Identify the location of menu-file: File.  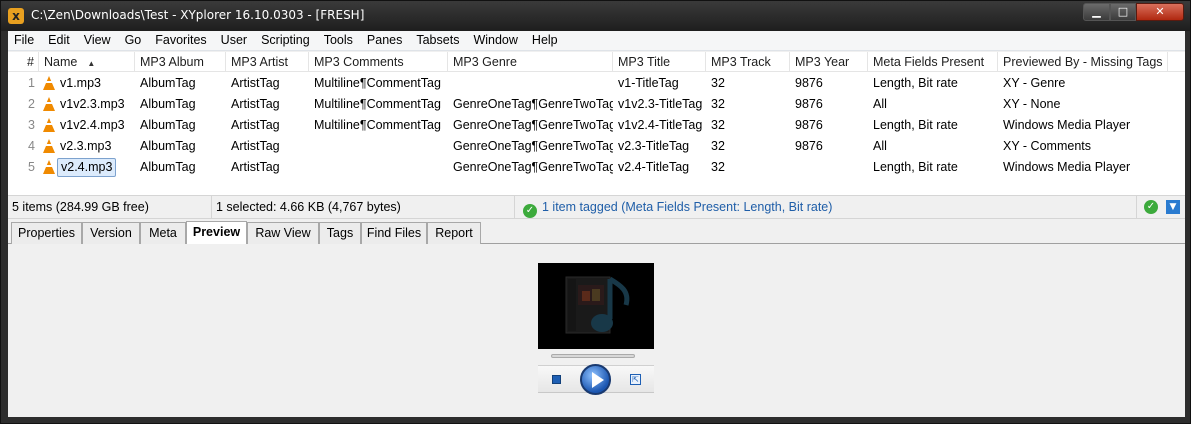
(24, 40).